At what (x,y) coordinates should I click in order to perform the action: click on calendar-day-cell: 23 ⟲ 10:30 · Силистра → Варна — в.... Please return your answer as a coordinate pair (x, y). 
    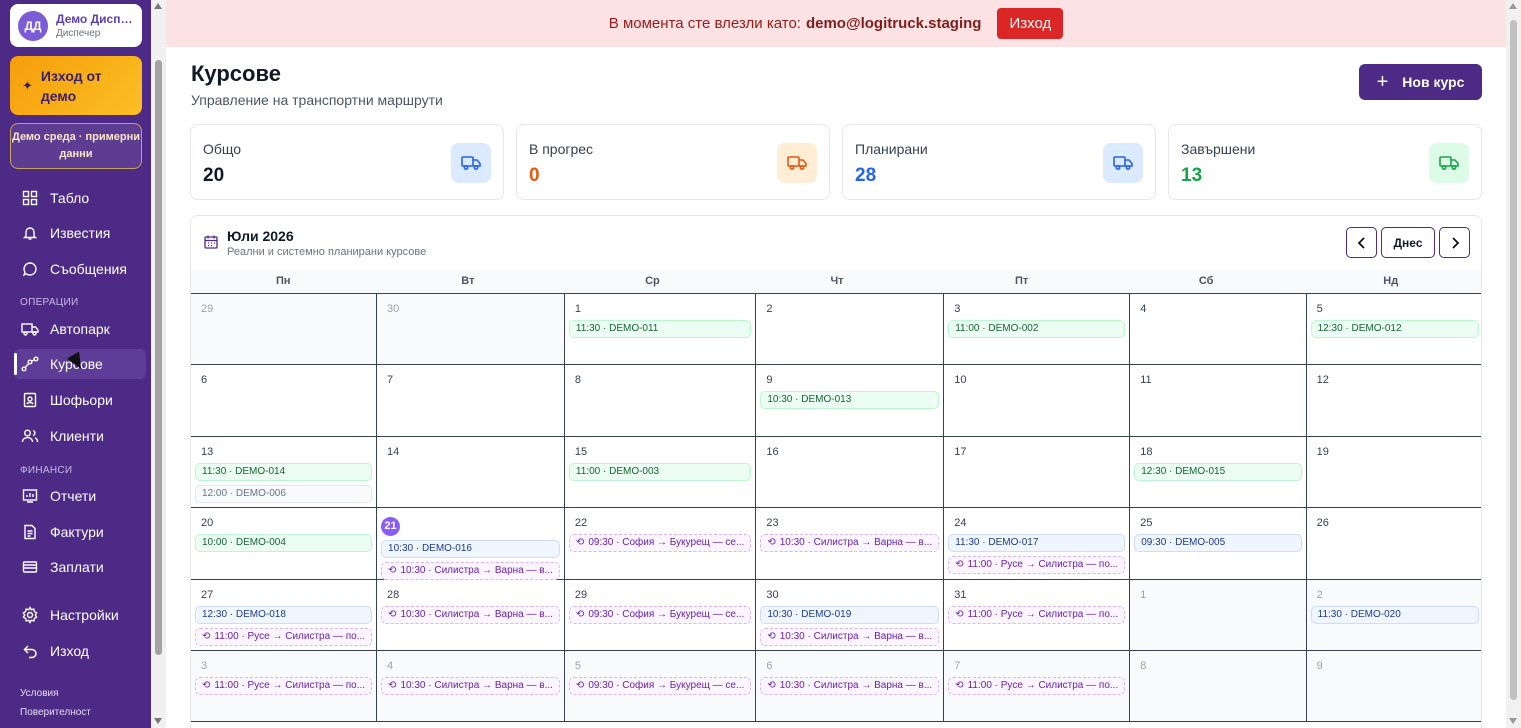
    Looking at the image, I should click on (850, 544).